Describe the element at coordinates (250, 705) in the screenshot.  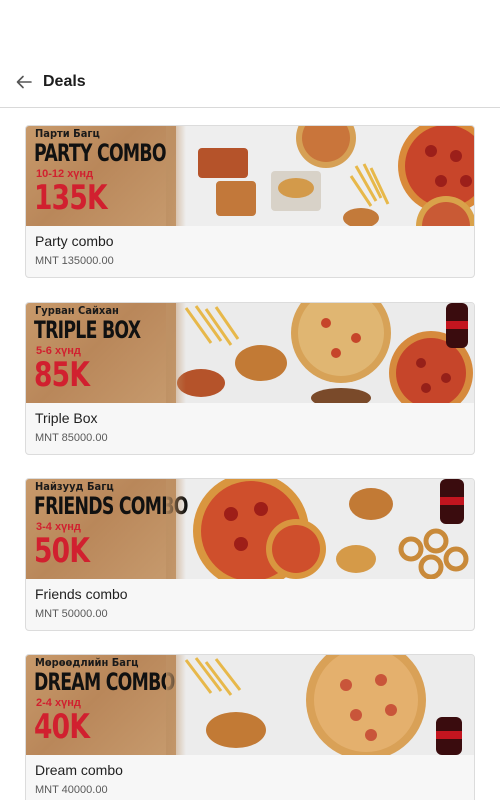
I see `deal-banner: Мөрөөдлийн Багц DREAM COMBO 2-4 хүнд 40K` at that location.